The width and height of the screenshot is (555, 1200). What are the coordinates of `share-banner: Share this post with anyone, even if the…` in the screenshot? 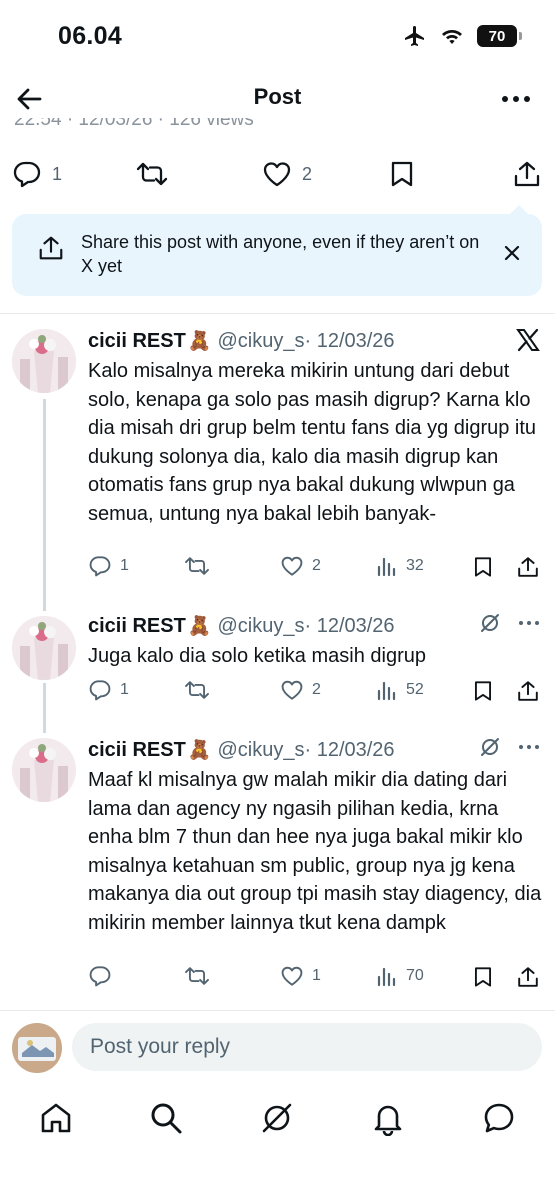 It's located at (277, 250).